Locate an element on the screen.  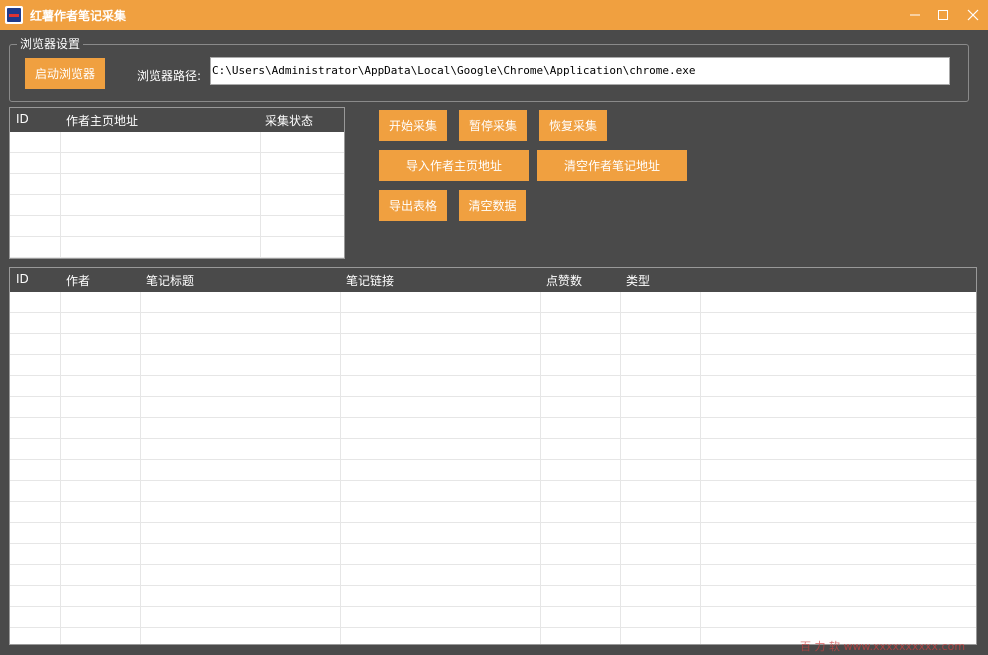
column-header-author-url: 作者主页地址 is located at coordinates (102, 120).